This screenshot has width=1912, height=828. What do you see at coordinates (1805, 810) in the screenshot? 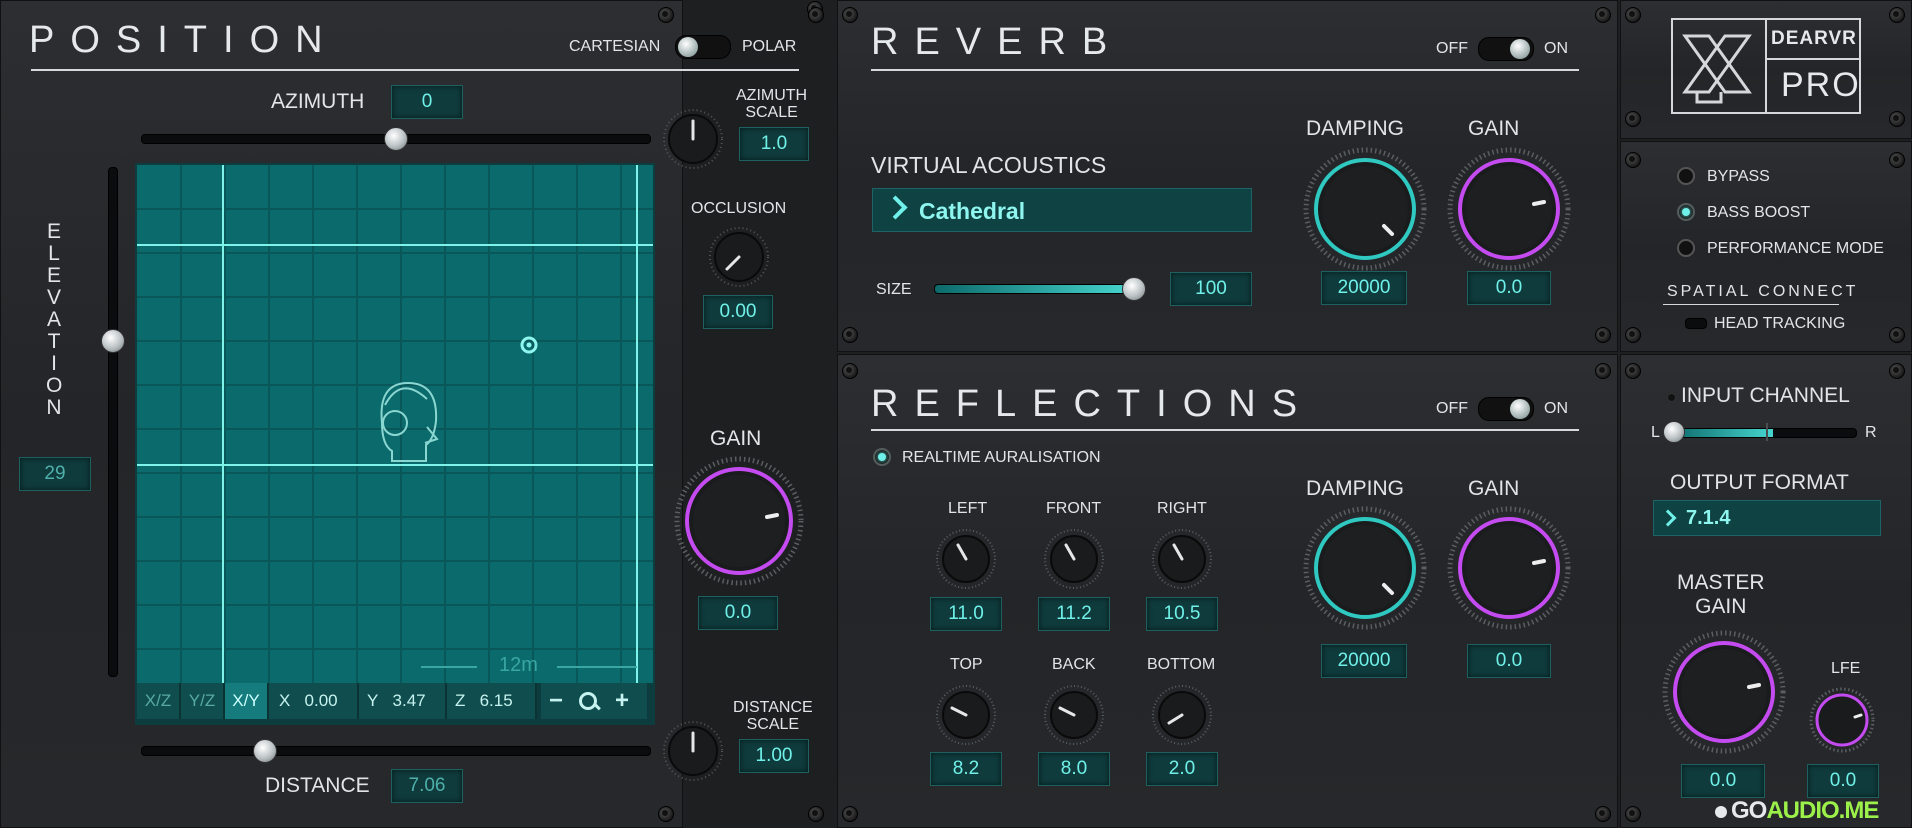
I see `watermark-text: GOAUDIO.ME` at bounding box center [1805, 810].